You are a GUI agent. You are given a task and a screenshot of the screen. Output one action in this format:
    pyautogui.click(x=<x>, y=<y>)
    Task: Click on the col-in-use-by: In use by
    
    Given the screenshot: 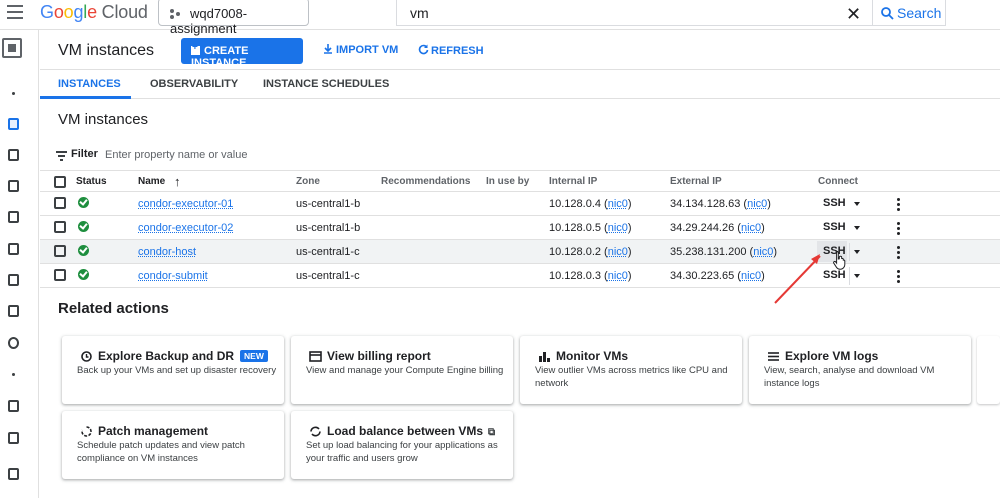 What is the action you would take?
    pyautogui.click(x=507, y=181)
    